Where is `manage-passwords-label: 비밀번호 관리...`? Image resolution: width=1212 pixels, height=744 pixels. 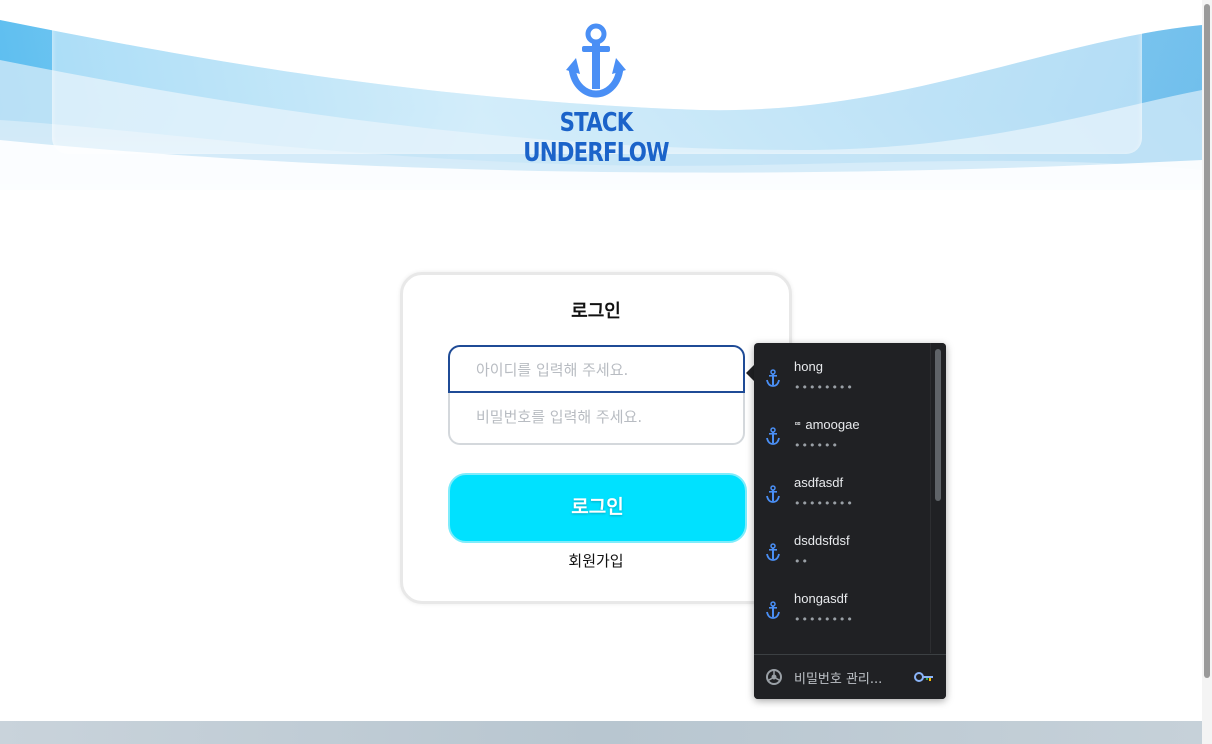
manage-passwords-label: 비밀번호 관리... is located at coordinates (838, 679).